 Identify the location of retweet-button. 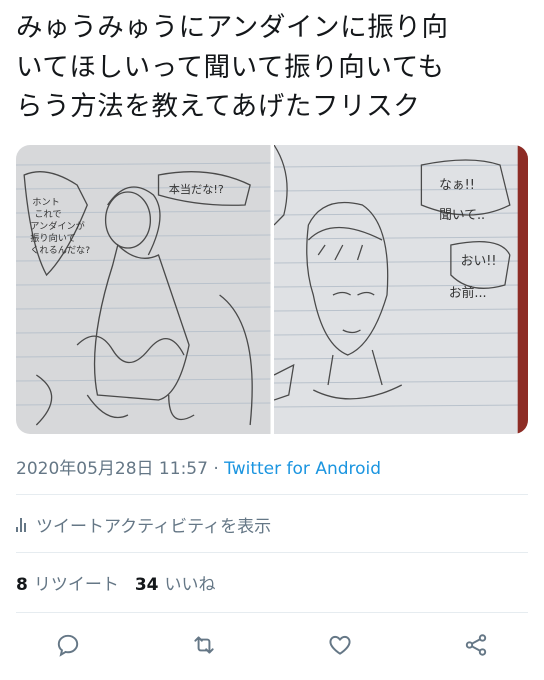
(204, 645).